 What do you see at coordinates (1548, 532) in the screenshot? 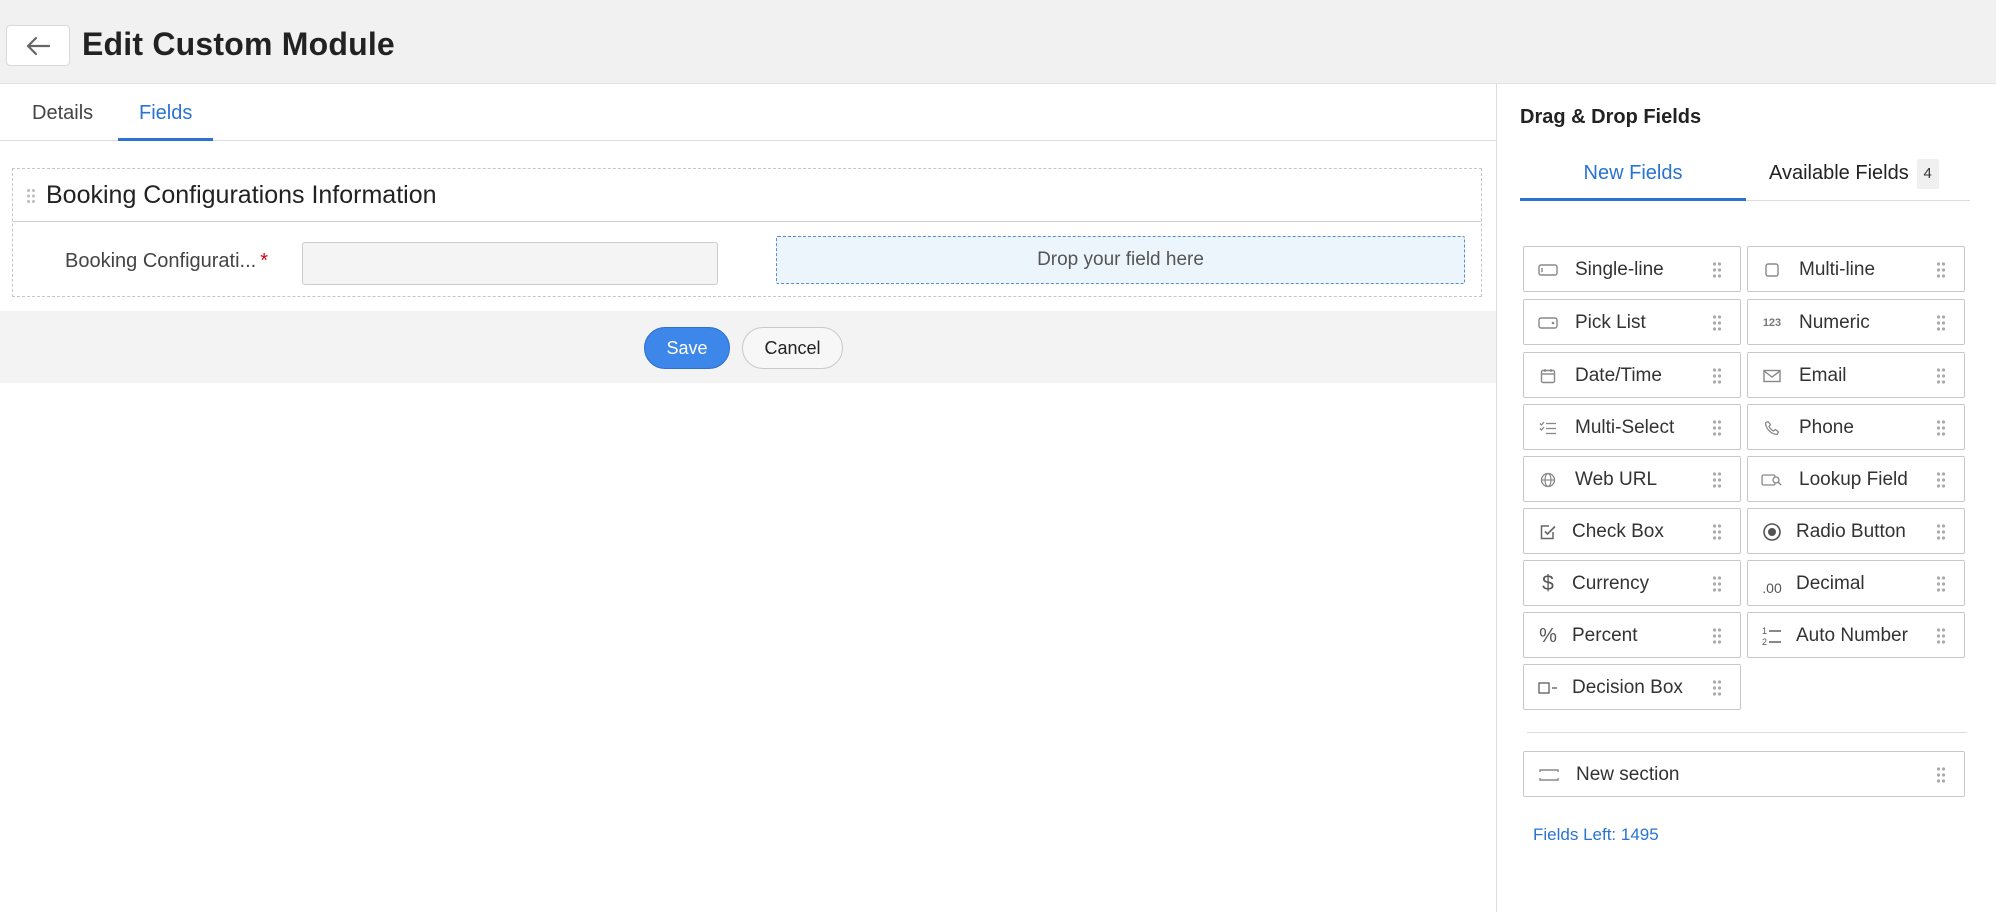
I see `checkbox-icon` at bounding box center [1548, 532].